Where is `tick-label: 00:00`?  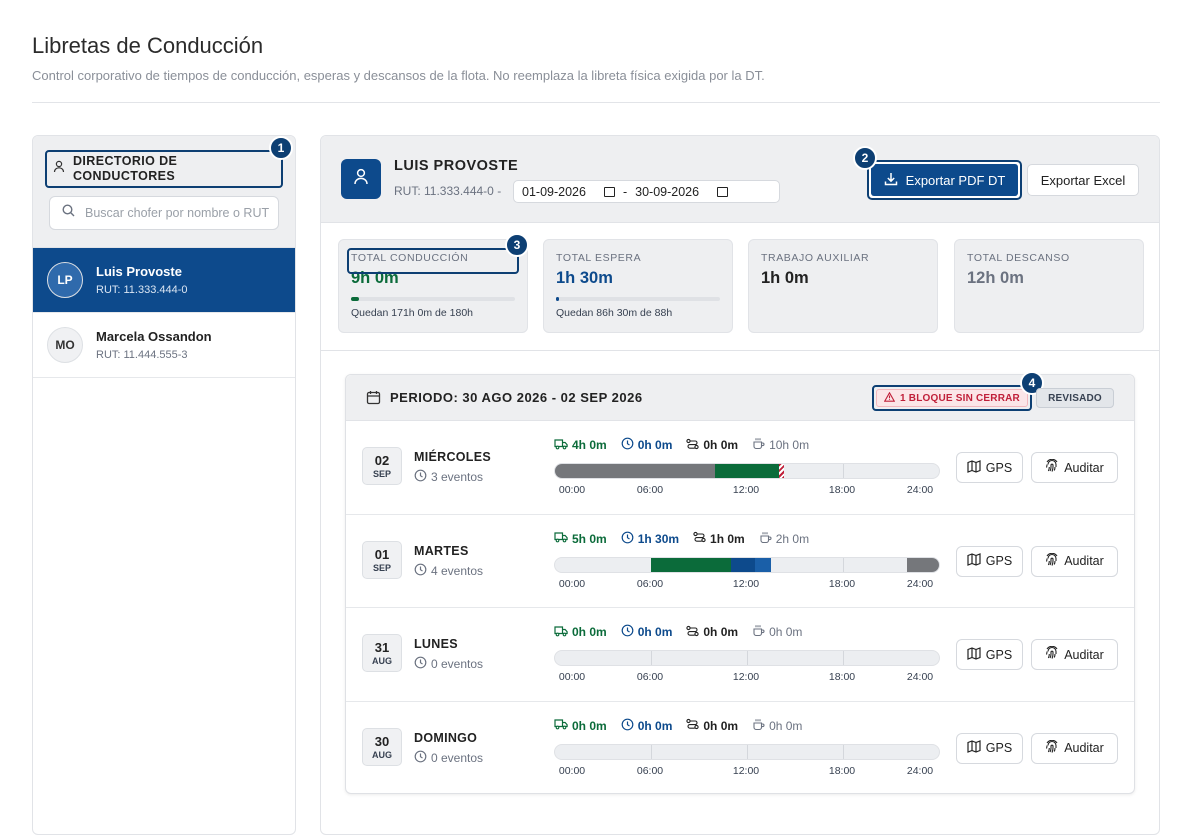 tick-label: 00:00 is located at coordinates (572, 770).